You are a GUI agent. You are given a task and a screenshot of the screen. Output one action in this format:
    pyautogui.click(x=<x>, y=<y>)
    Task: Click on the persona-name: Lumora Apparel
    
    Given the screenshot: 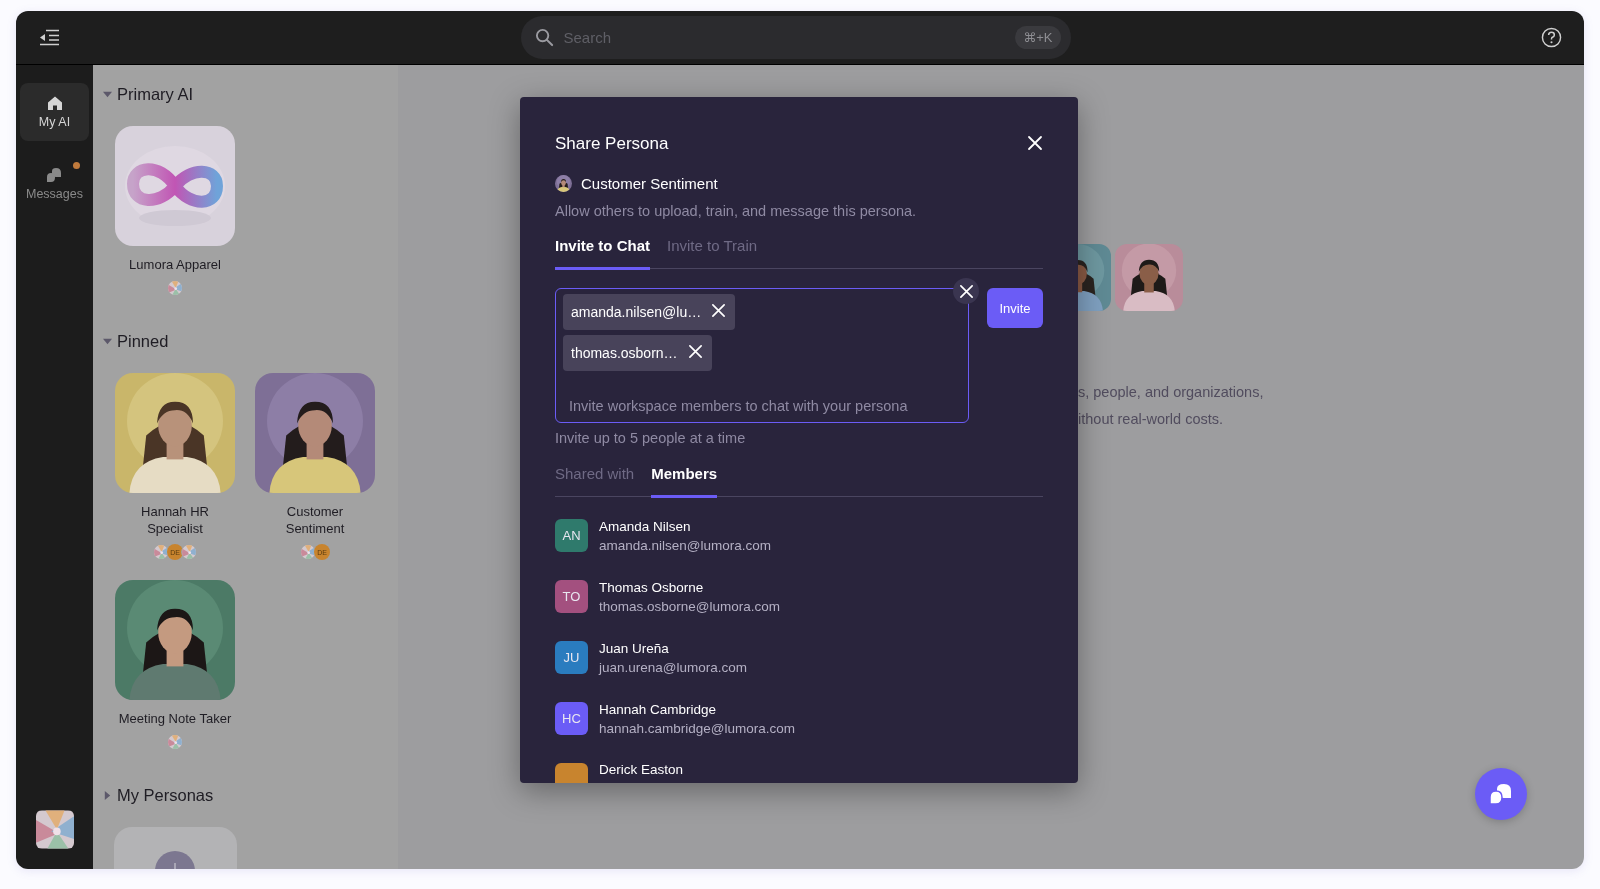 What is the action you would take?
    pyautogui.click(x=175, y=264)
    